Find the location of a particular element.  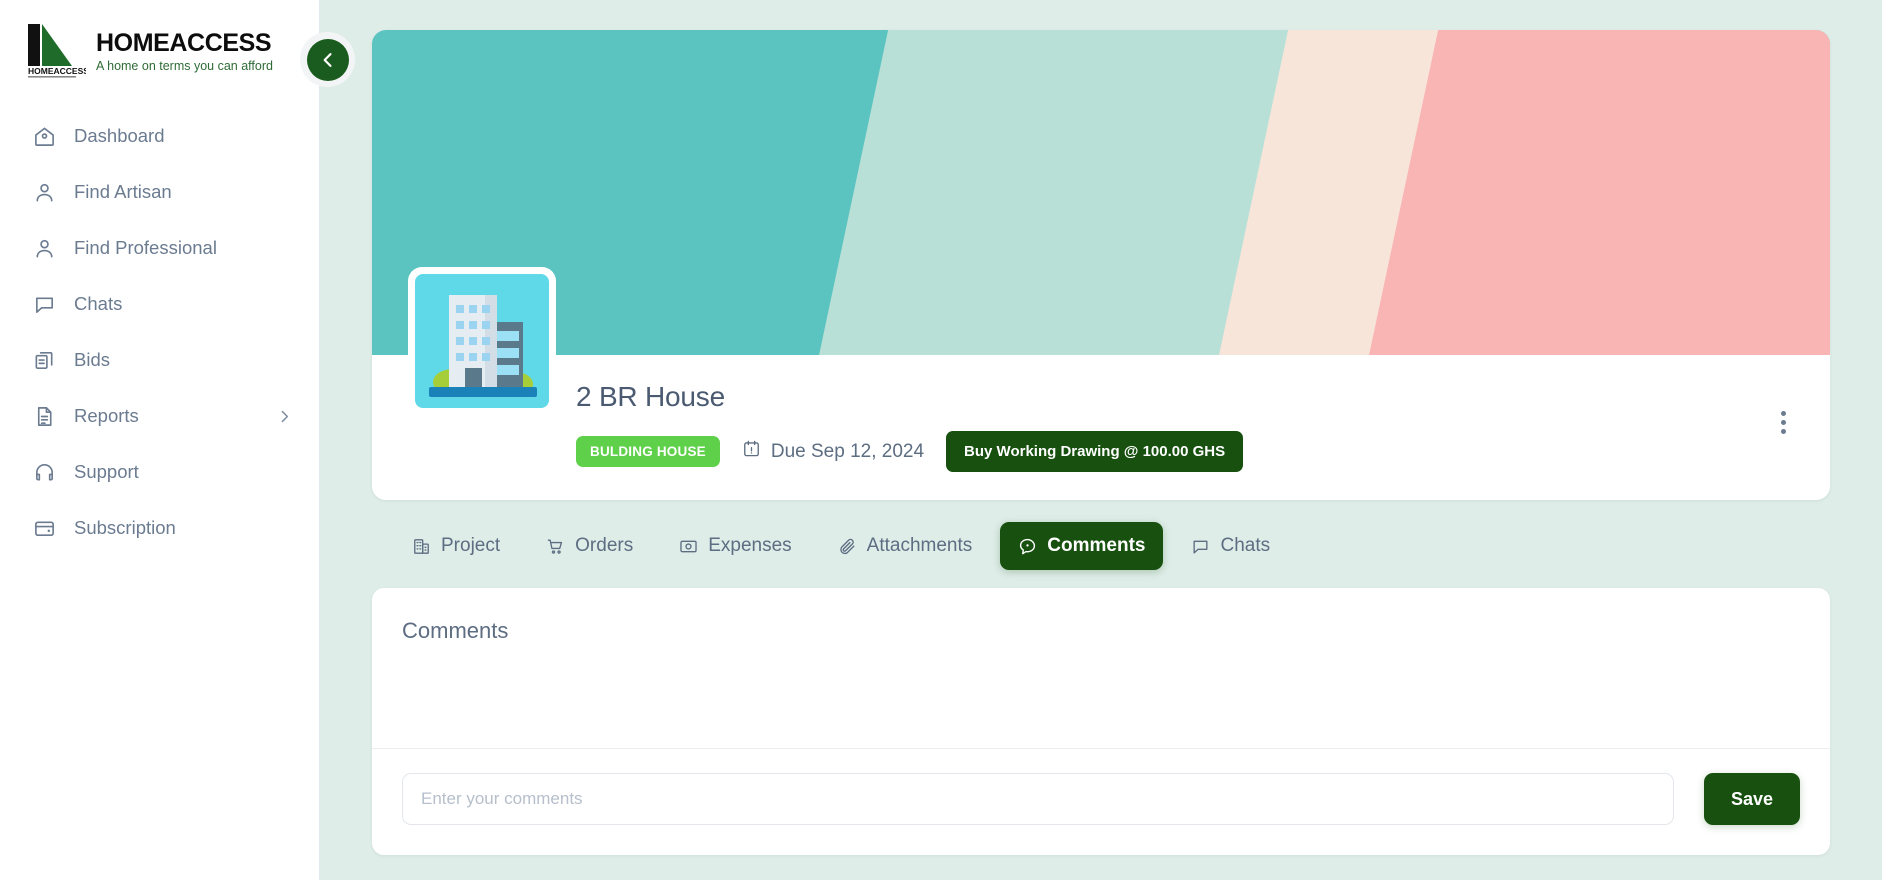

project-thumbnail is located at coordinates (482, 341).